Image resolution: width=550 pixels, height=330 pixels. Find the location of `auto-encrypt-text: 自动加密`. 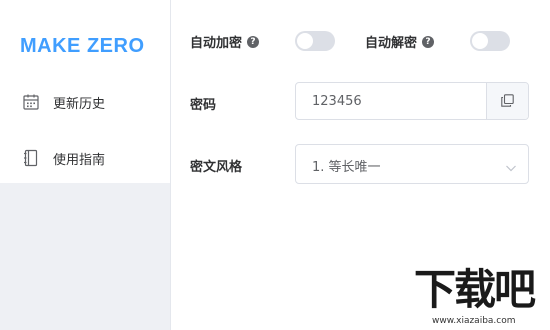

auto-encrypt-text: 自动加密 is located at coordinates (216, 43).